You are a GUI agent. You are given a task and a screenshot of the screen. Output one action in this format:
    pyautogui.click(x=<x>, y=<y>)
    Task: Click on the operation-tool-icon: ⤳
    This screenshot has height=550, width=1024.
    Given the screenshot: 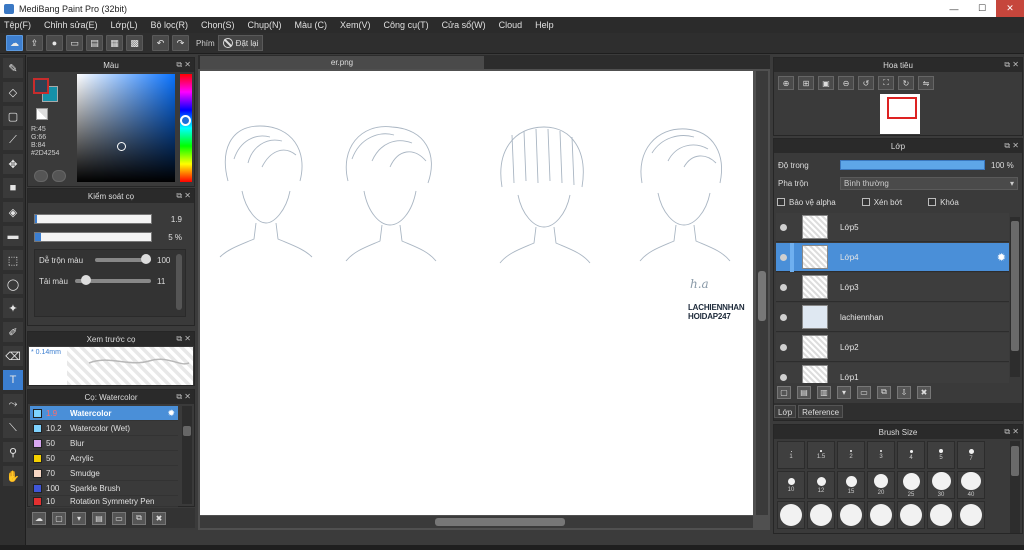 What is the action you would take?
    pyautogui.click(x=13, y=404)
    